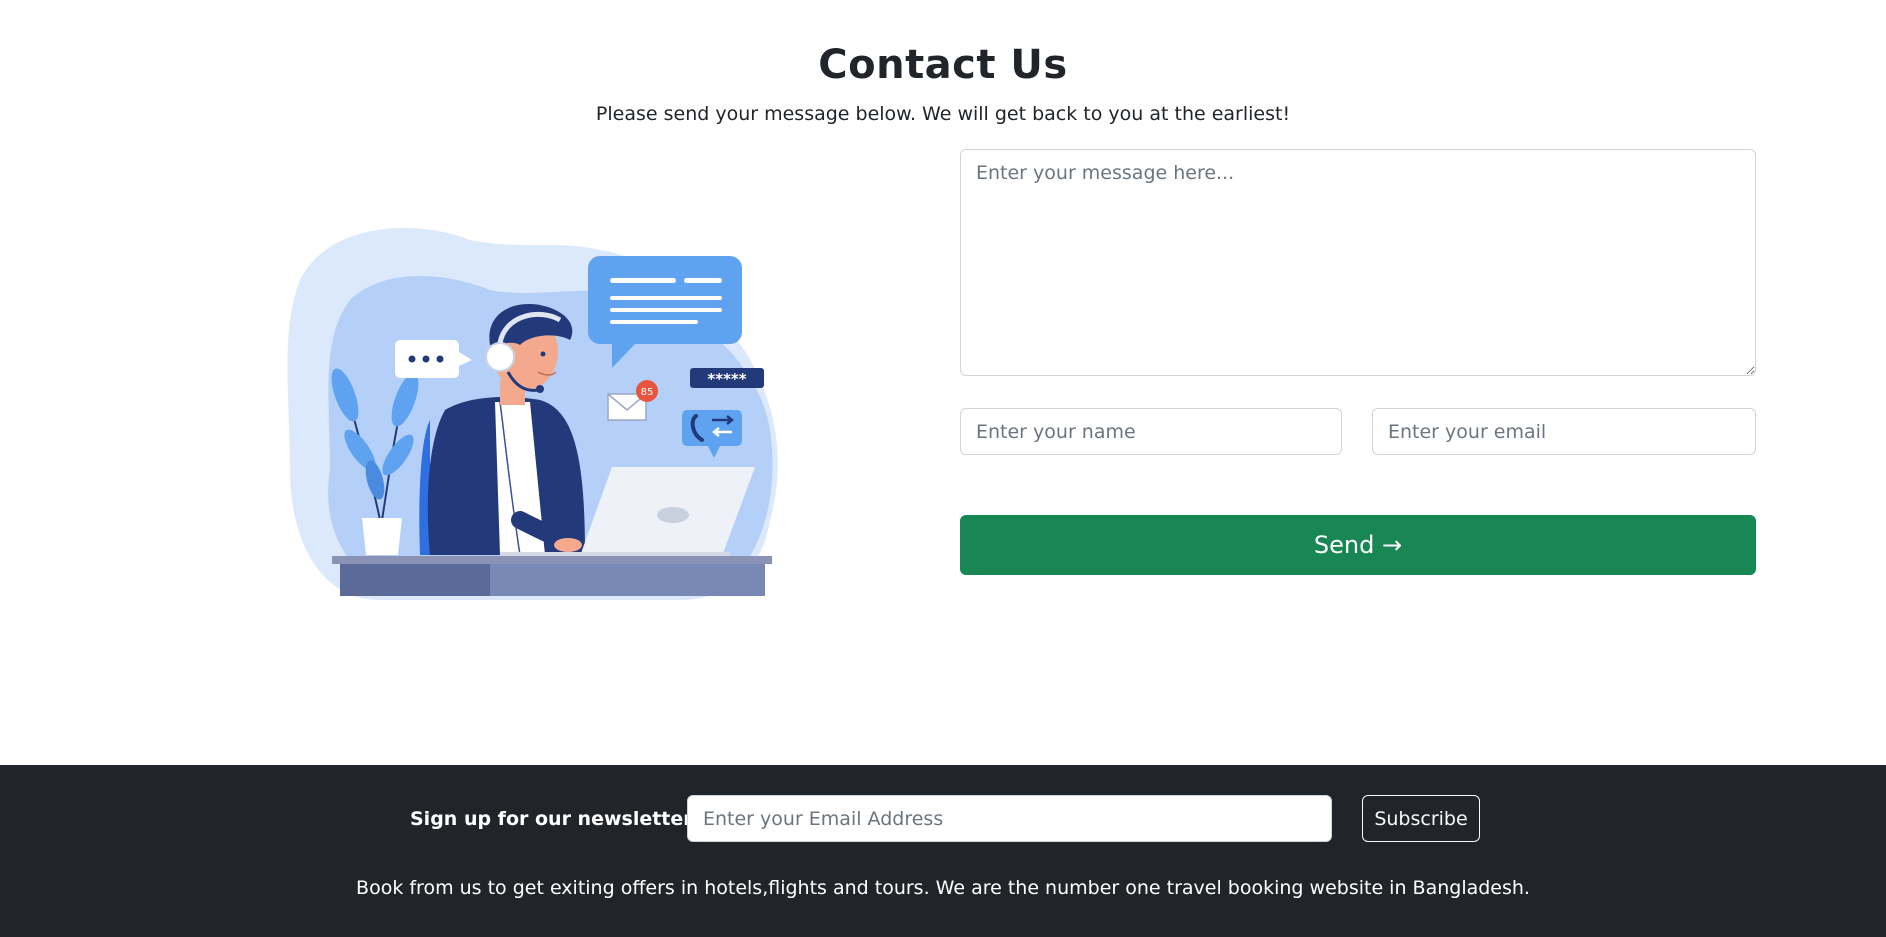 The width and height of the screenshot is (1886, 937). What do you see at coordinates (1421, 818) in the screenshot?
I see `subscribe-button: Subscribe` at bounding box center [1421, 818].